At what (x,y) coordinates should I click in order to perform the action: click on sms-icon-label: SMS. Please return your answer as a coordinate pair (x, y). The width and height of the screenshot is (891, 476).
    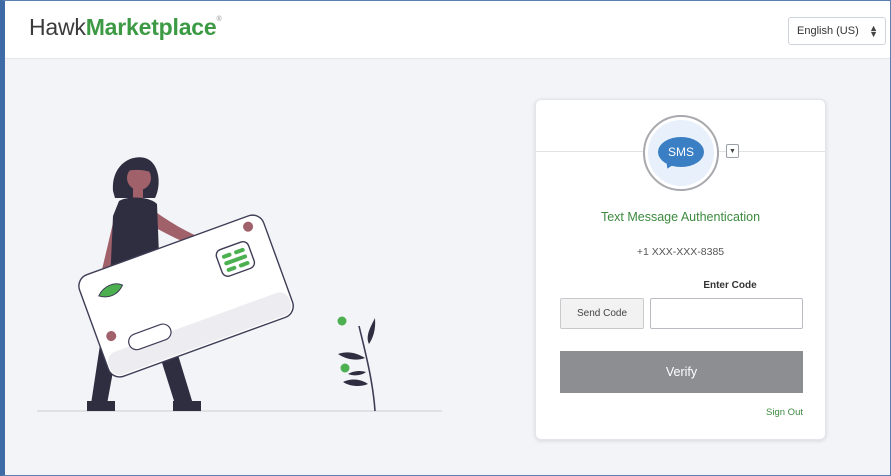
    Looking at the image, I should click on (680, 152).